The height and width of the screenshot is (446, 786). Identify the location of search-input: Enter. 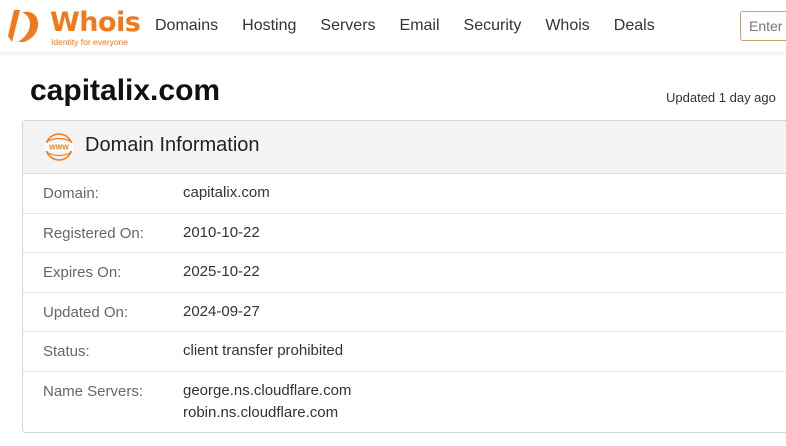
(763, 26).